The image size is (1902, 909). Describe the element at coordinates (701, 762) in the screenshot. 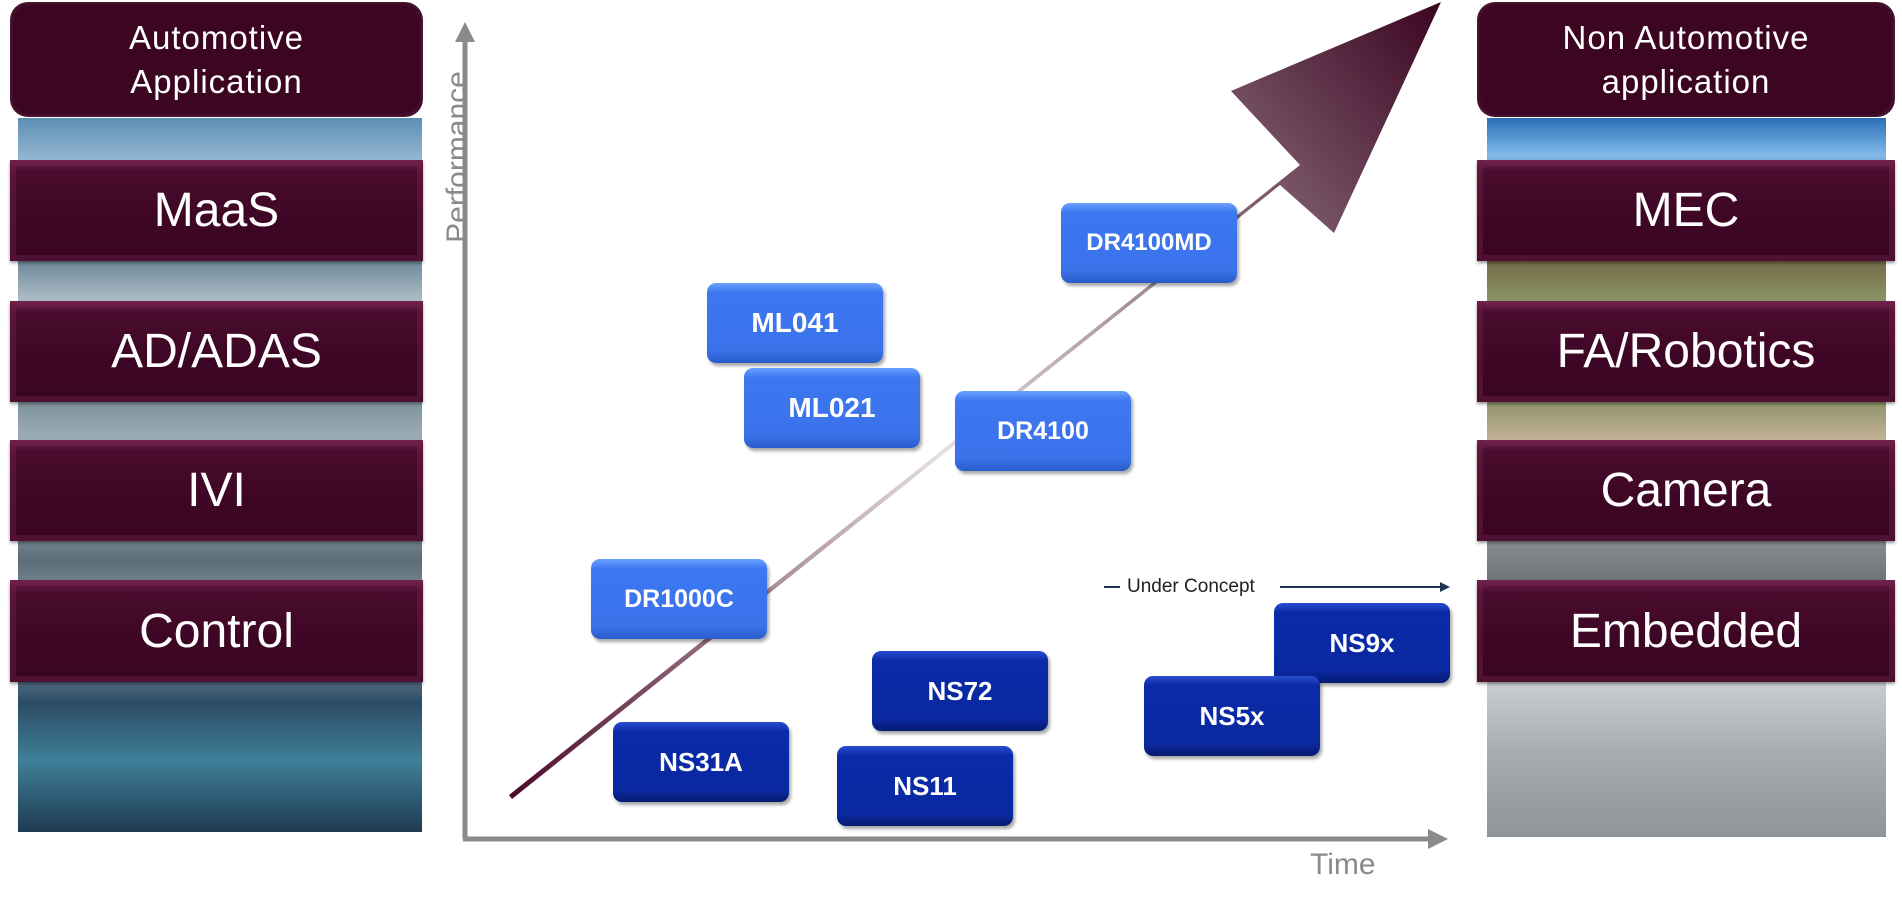

I see `chip-ns31a: NS31A` at that location.